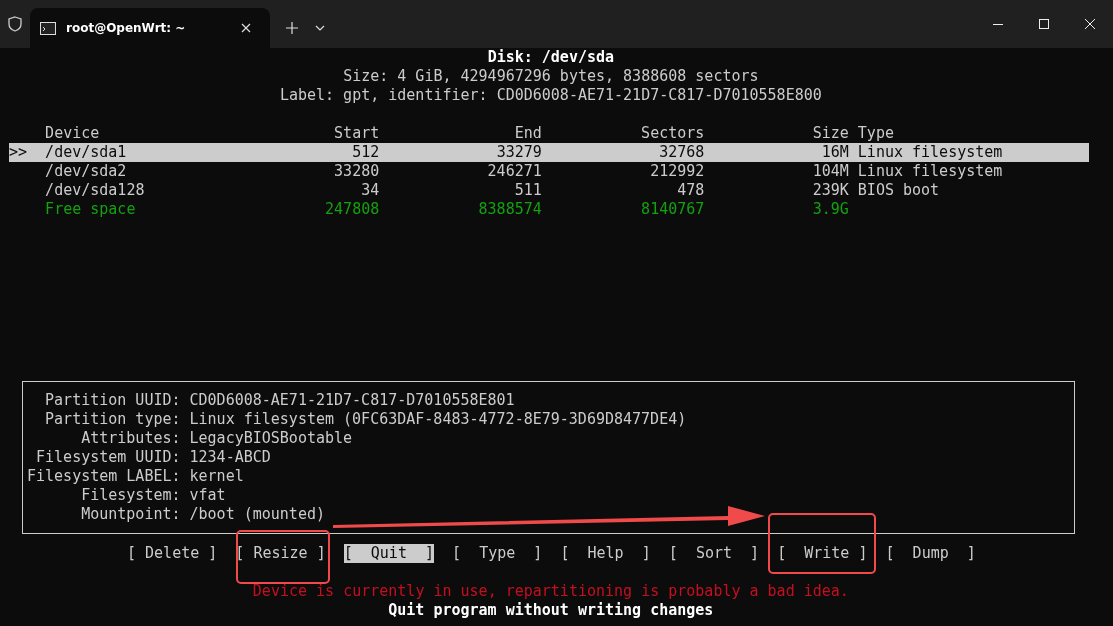 This screenshot has height=626, width=1113. Describe the element at coordinates (998, 24) in the screenshot. I see `minimize-icon` at that location.